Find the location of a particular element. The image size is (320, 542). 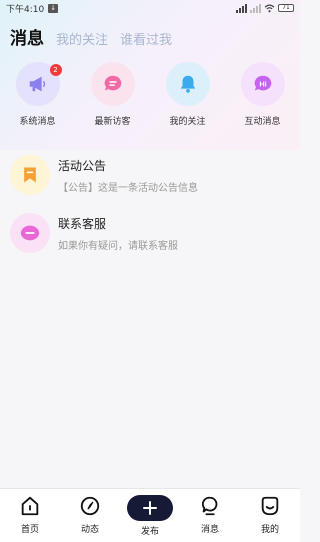

row-subtitle: 如果你有疑问，请联系客服 is located at coordinates (118, 246).